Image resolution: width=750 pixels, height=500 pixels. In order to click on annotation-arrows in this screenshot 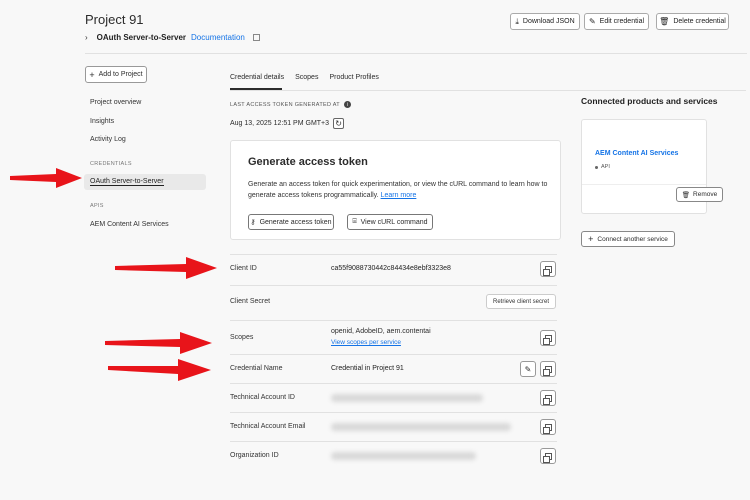, I will do `click(113, 274)`.